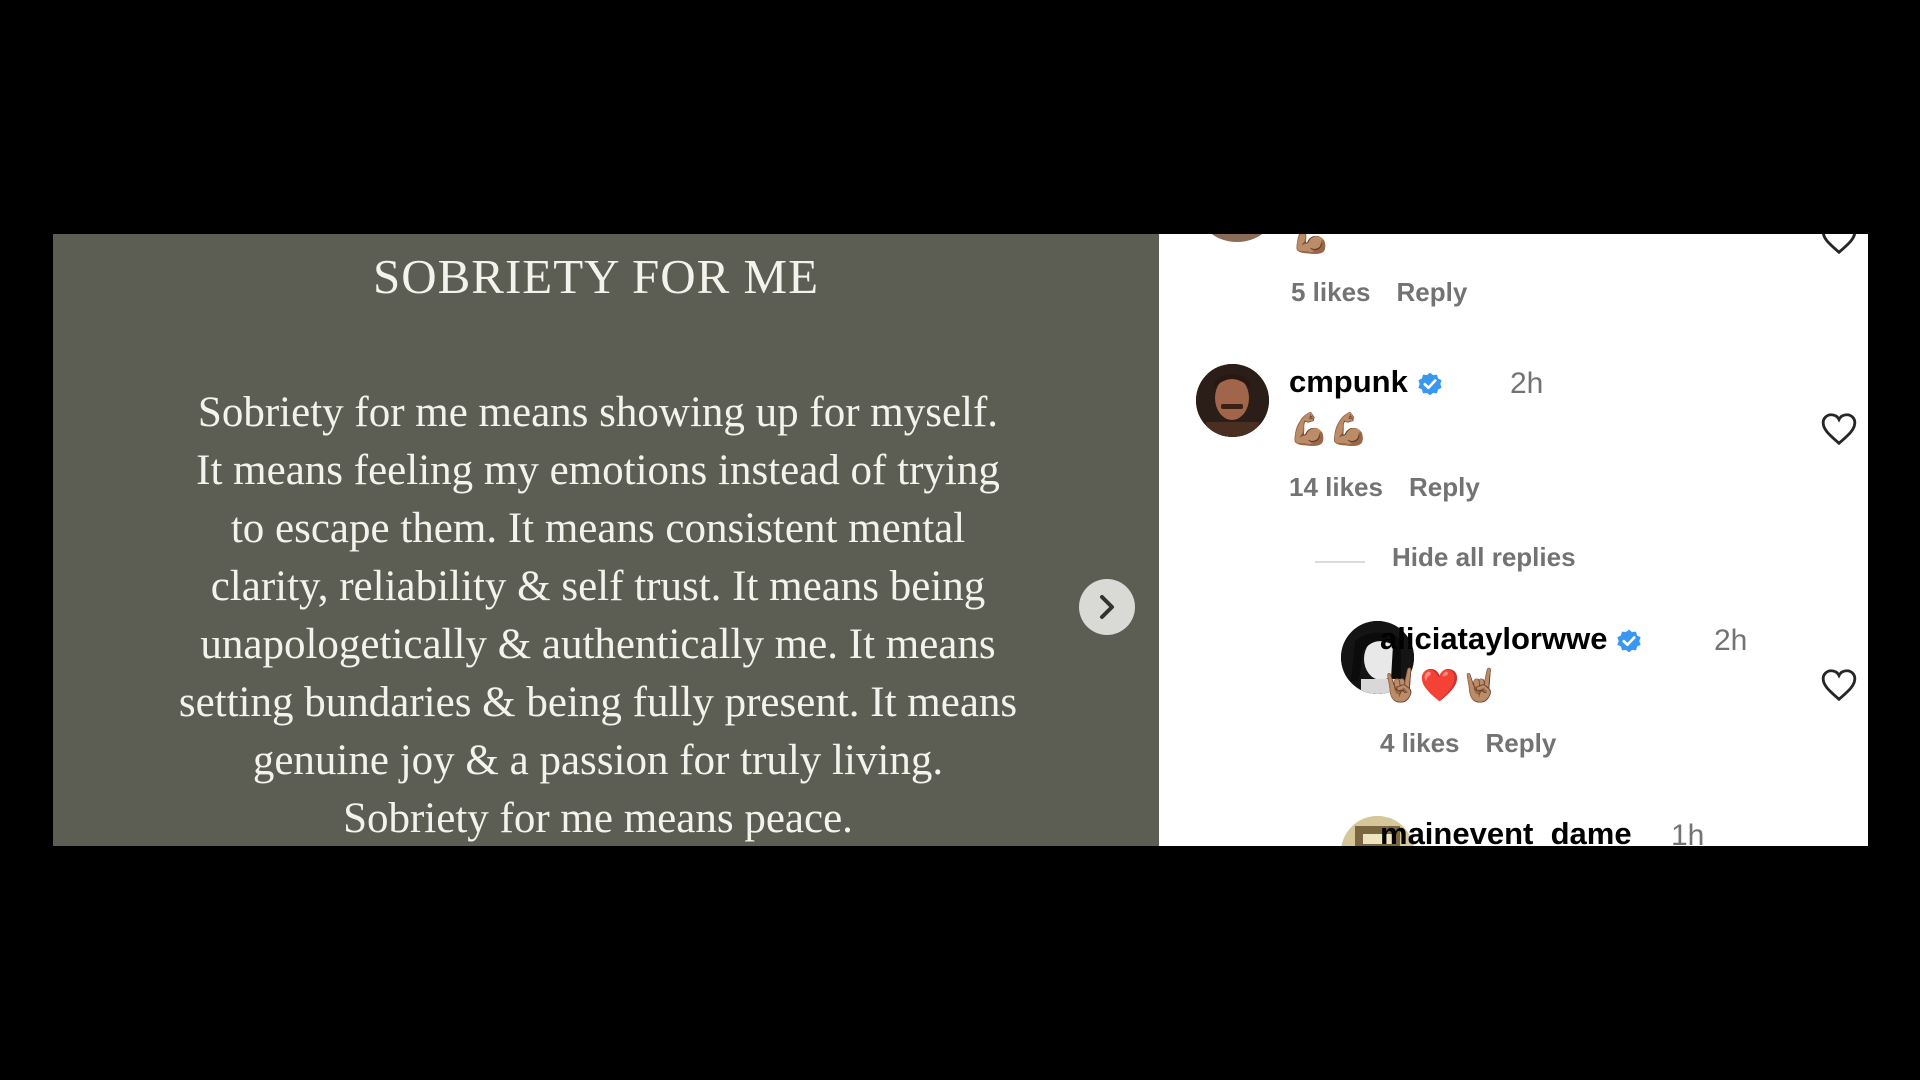 Image resolution: width=1920 pixels, height=1080 pixels. I want to click on comment-meta: 4 likes Reply, so click(1468, 743).